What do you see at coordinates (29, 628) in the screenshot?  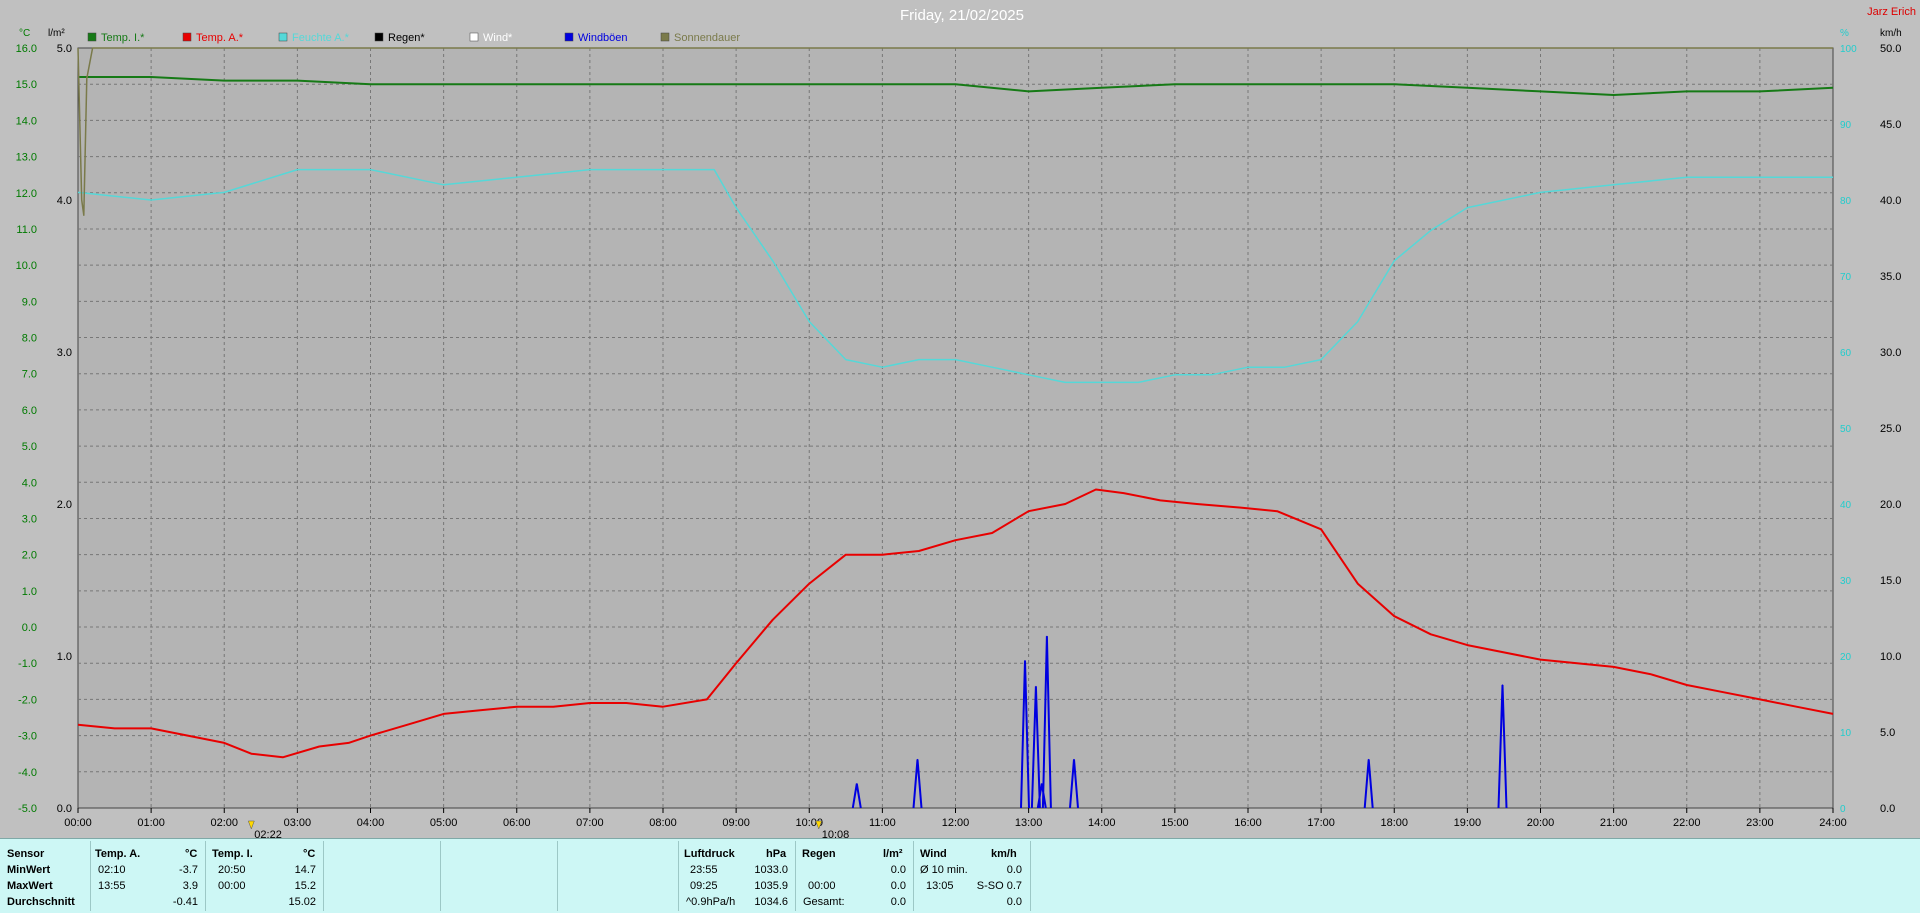 I see `temp-tick-label: 0.0` at bounding box center [29, 628].